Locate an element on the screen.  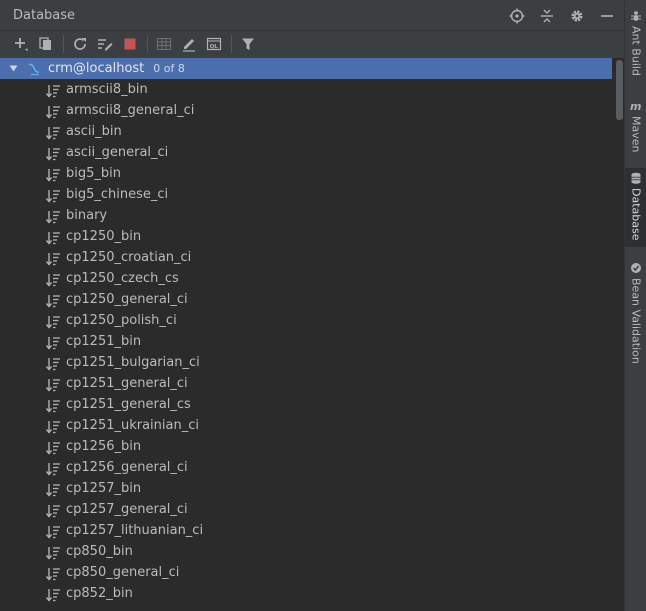
collation-item: cp1257_lithuanian_ci is located at coordinates (306, 530).